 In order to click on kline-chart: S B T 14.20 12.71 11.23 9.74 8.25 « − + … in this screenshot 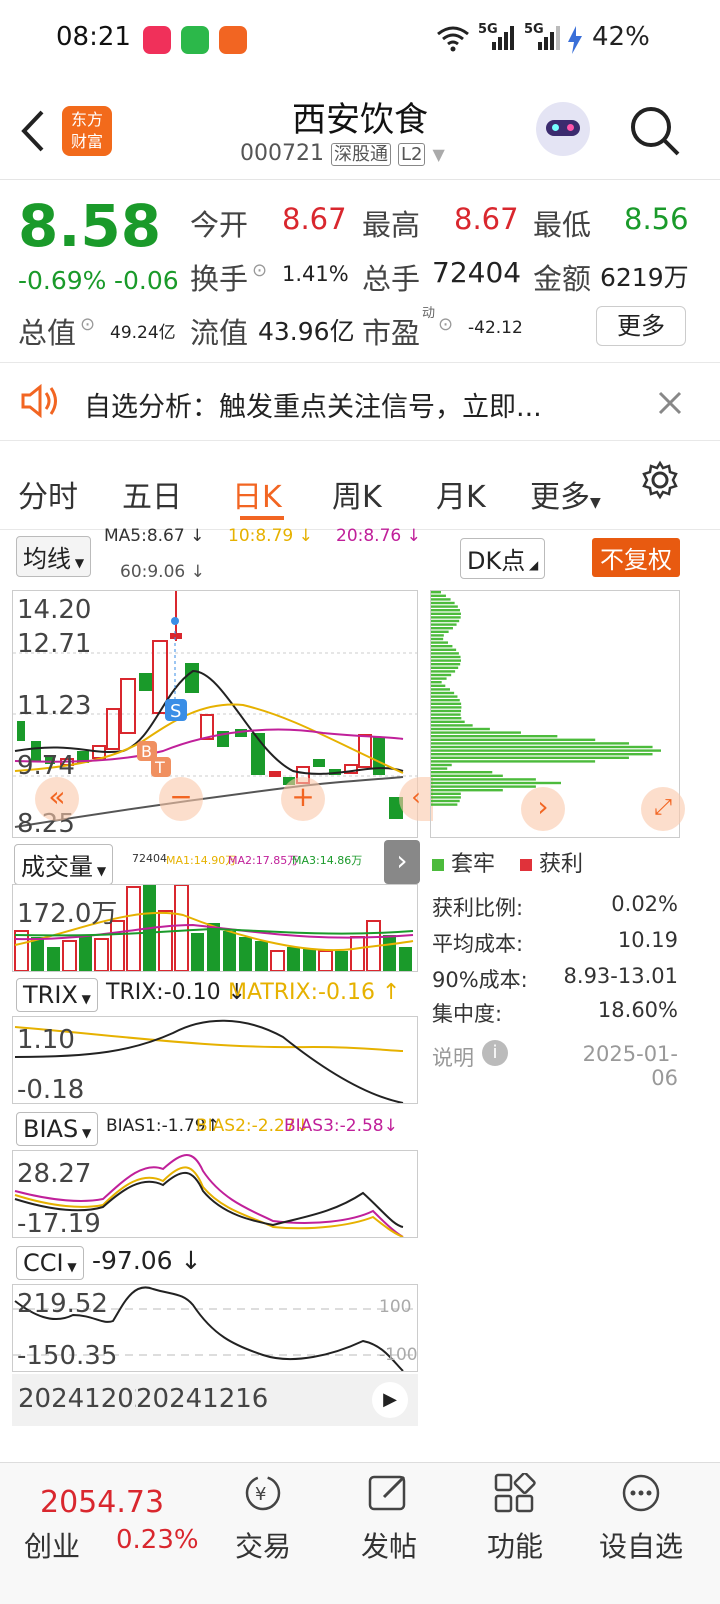, I will do `click(222, 714)`.